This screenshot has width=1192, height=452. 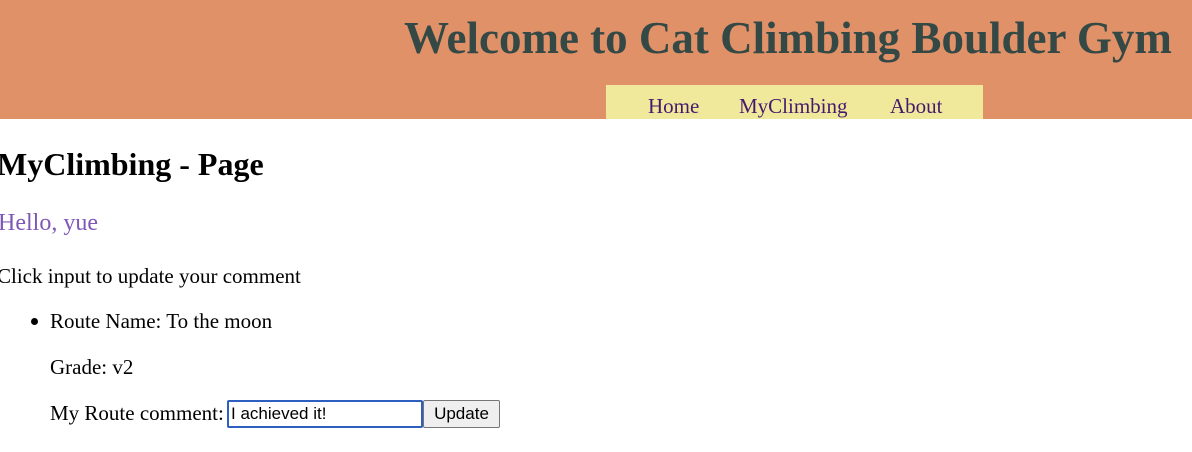 I want to click on instruction-text: Click input to update your comment, so click(x=150, y=276).